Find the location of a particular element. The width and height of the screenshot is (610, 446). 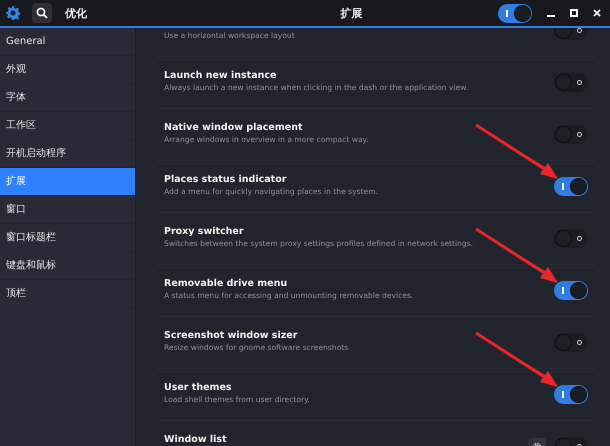

search-icon is located at coordinates (42, 13).